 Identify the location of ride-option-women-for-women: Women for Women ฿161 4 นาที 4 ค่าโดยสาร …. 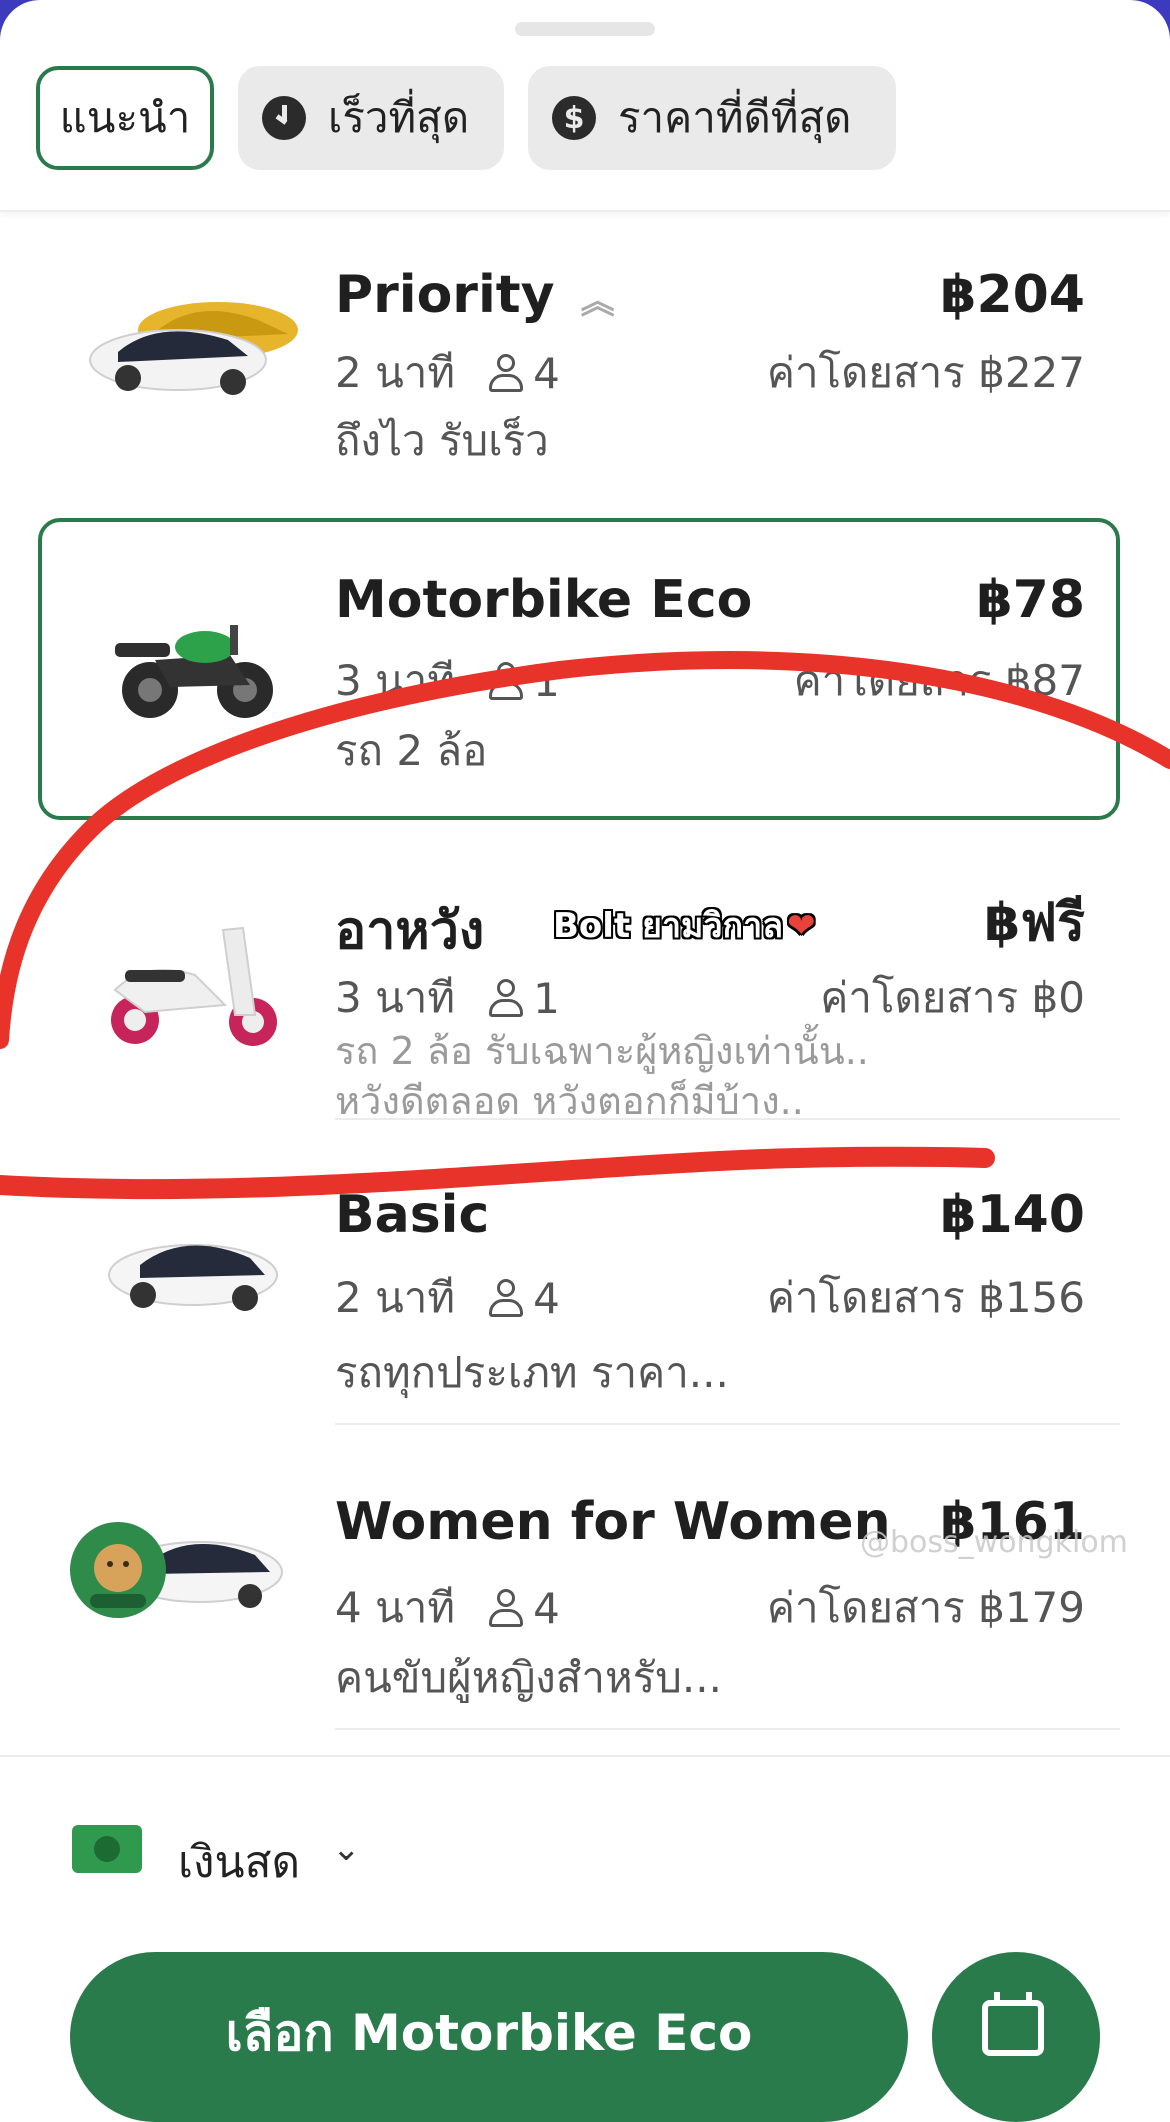
(585, 1600).